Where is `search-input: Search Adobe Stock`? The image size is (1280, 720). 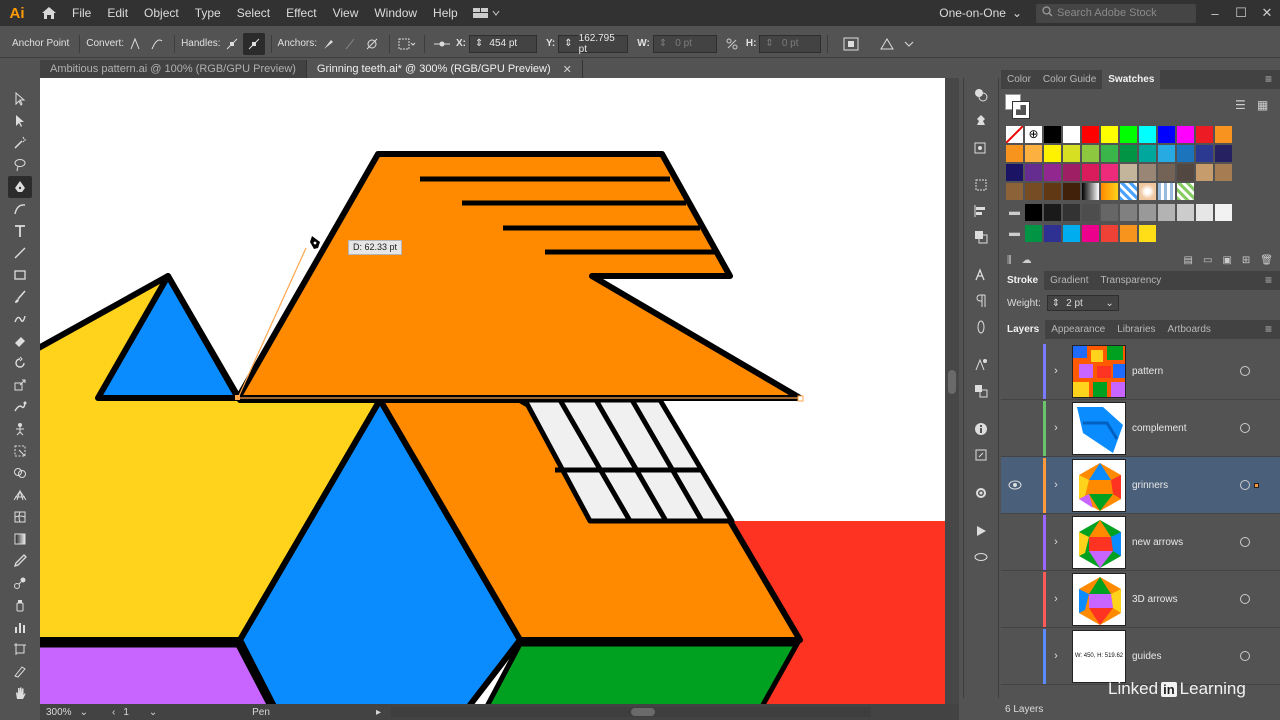
search-input: Search Adobe Stock is located at coordinates (1116, 13).